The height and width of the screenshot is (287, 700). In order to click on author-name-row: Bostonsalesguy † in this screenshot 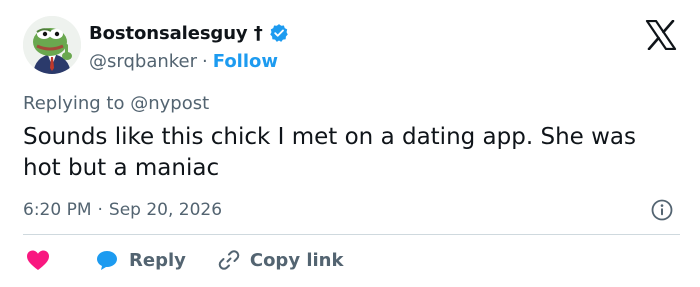, I will do `click(189, 33)`.